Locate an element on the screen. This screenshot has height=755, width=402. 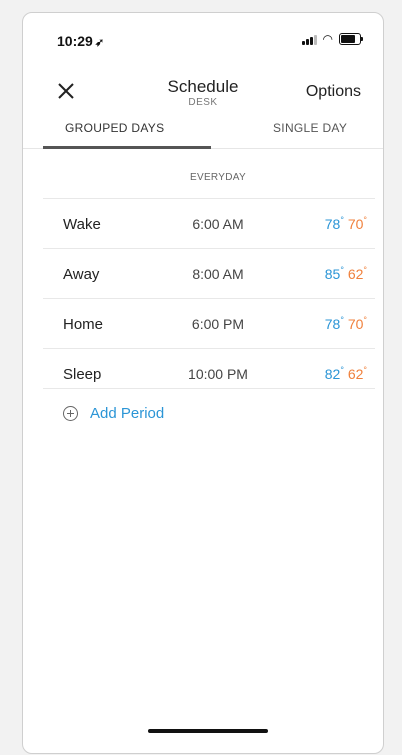
status-bar: 10:29 ➶ ◠ is located at coordinates (203, 33).